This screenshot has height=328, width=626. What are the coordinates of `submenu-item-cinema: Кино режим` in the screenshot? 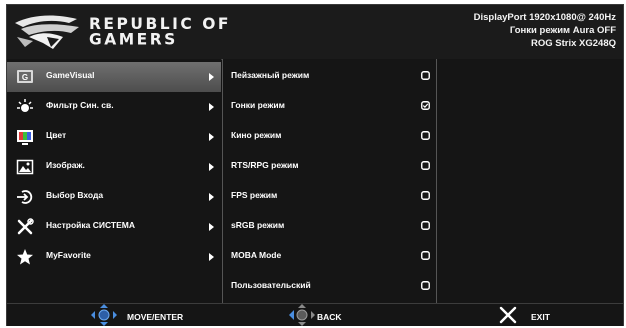 It's located at (329, 137).